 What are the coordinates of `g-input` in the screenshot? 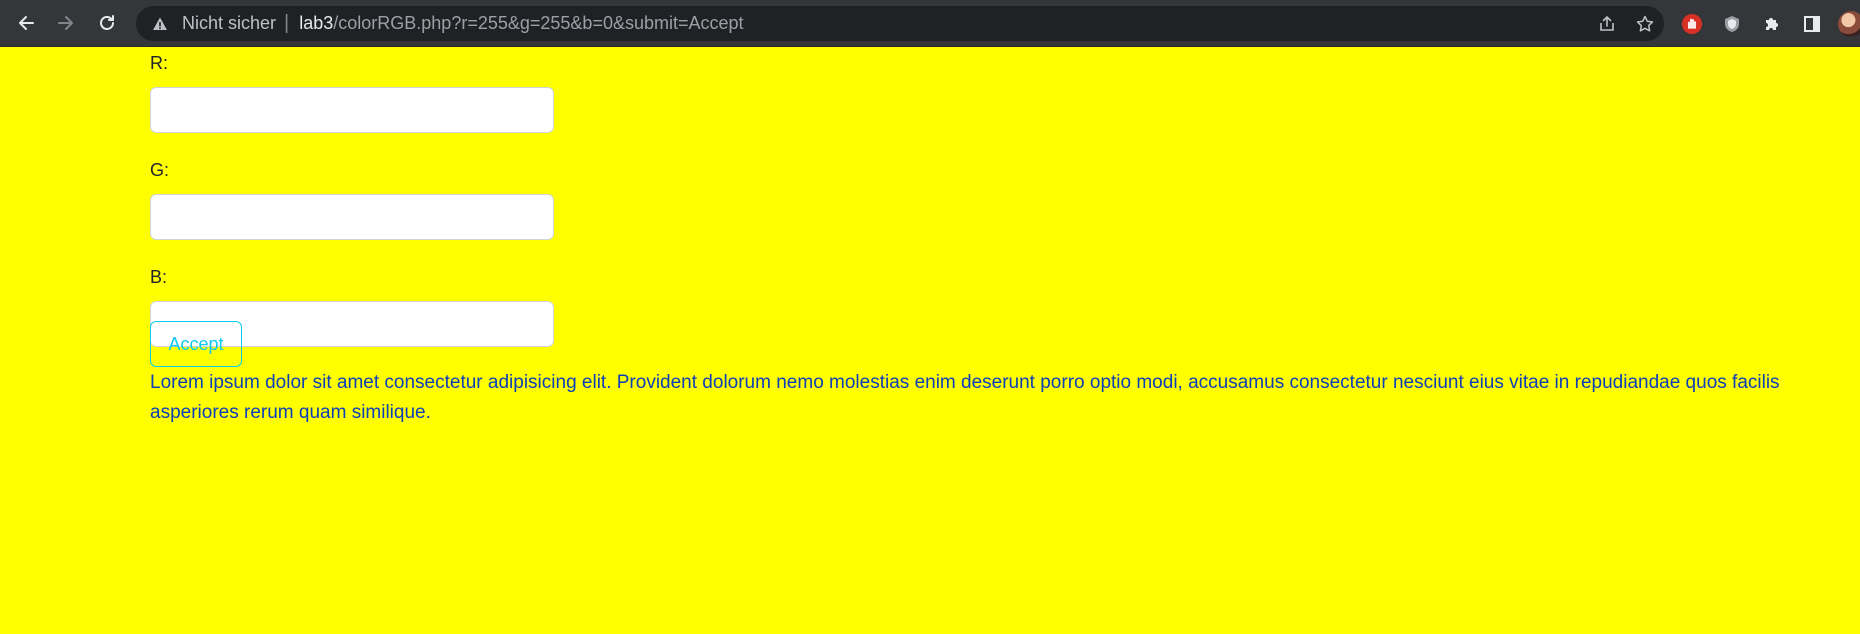 It's located at (352, 217).